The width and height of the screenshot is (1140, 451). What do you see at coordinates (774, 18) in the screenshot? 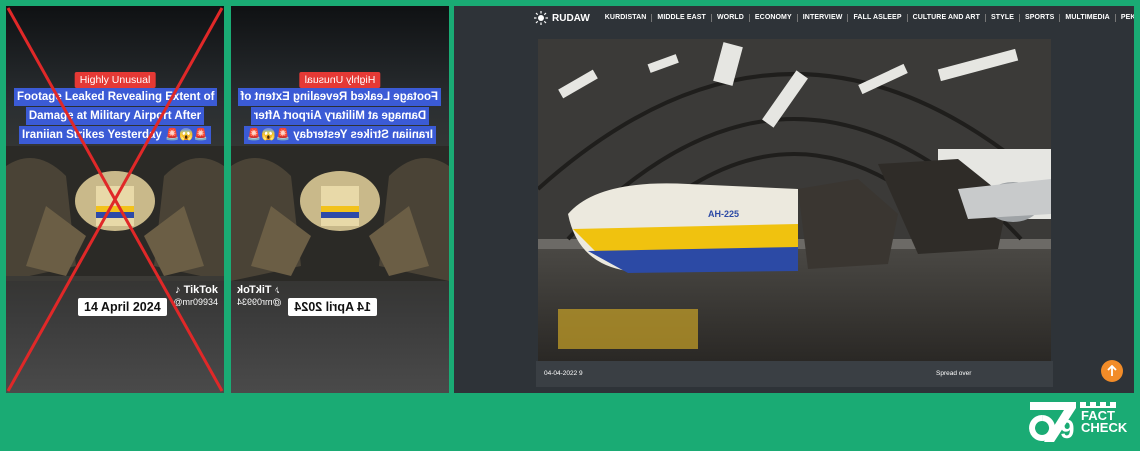
I see `nav-item-economy: ECONOMY` at bounding box center [774, 18].